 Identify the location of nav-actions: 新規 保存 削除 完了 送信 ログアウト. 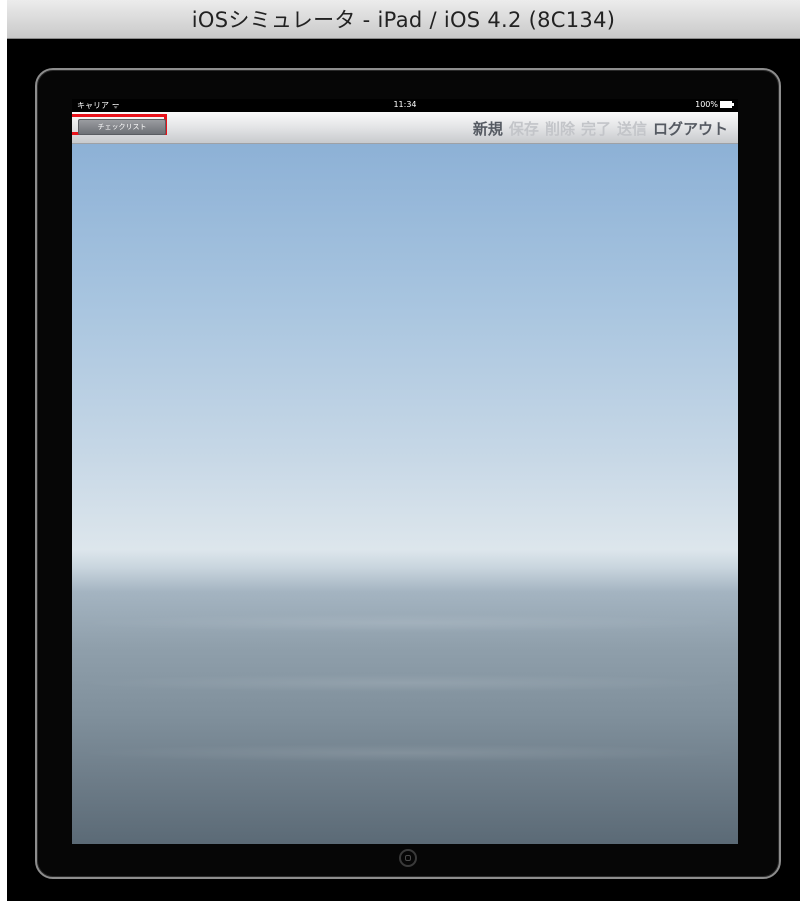
(600, 128).